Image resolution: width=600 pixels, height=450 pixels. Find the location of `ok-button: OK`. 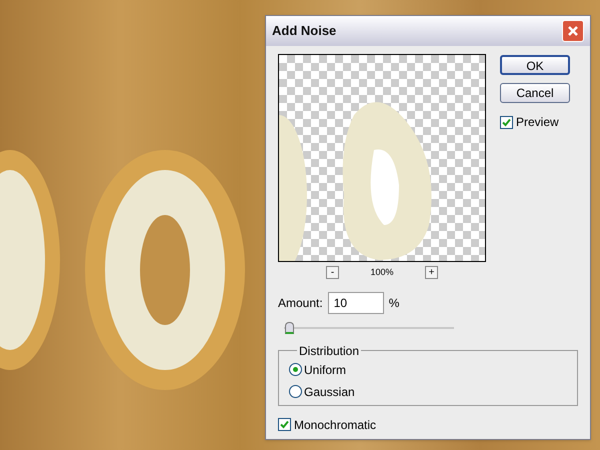

ok-button: OK is located at coordinates (535, 65).